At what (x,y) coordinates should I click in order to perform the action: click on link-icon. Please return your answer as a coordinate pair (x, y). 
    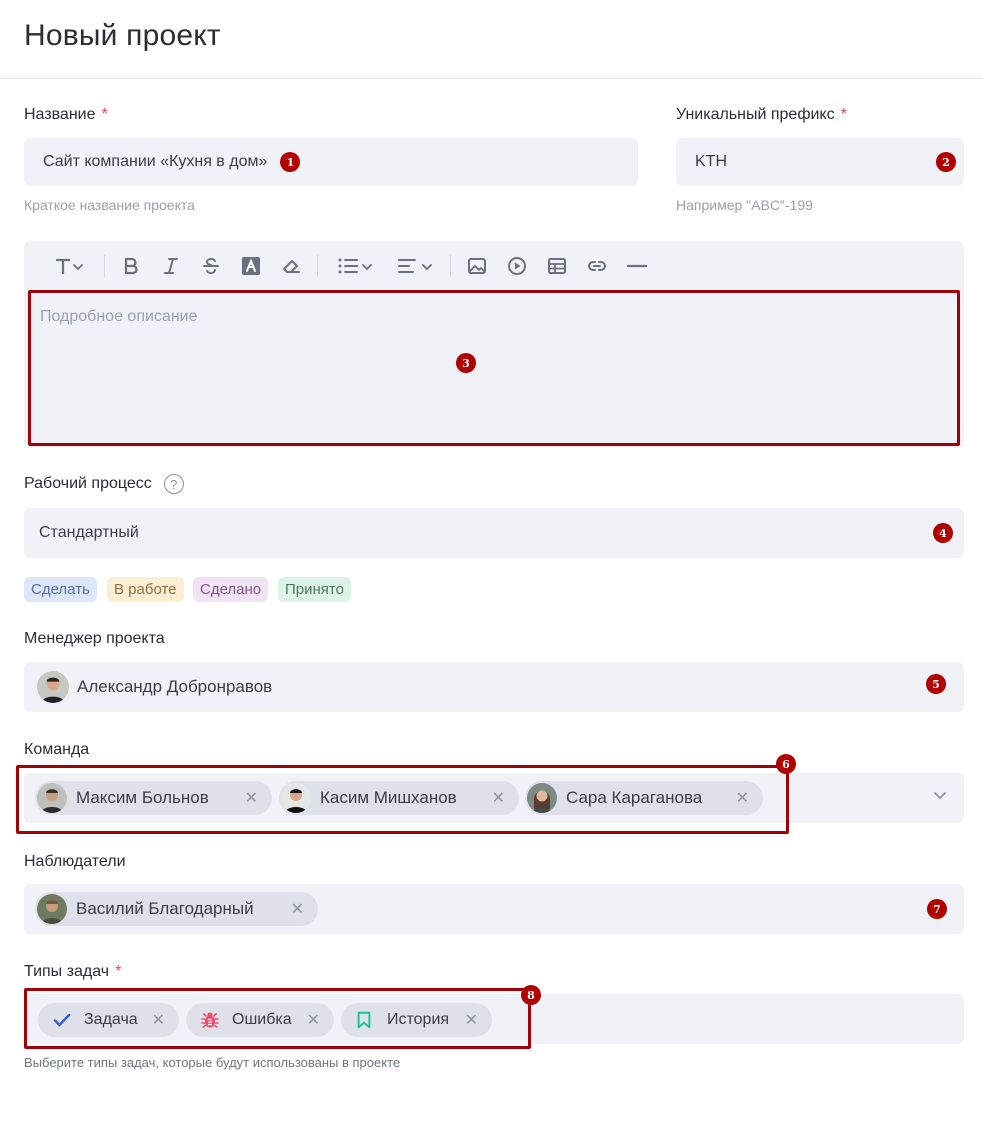
    Looking at the image, I should click on (597, 266).